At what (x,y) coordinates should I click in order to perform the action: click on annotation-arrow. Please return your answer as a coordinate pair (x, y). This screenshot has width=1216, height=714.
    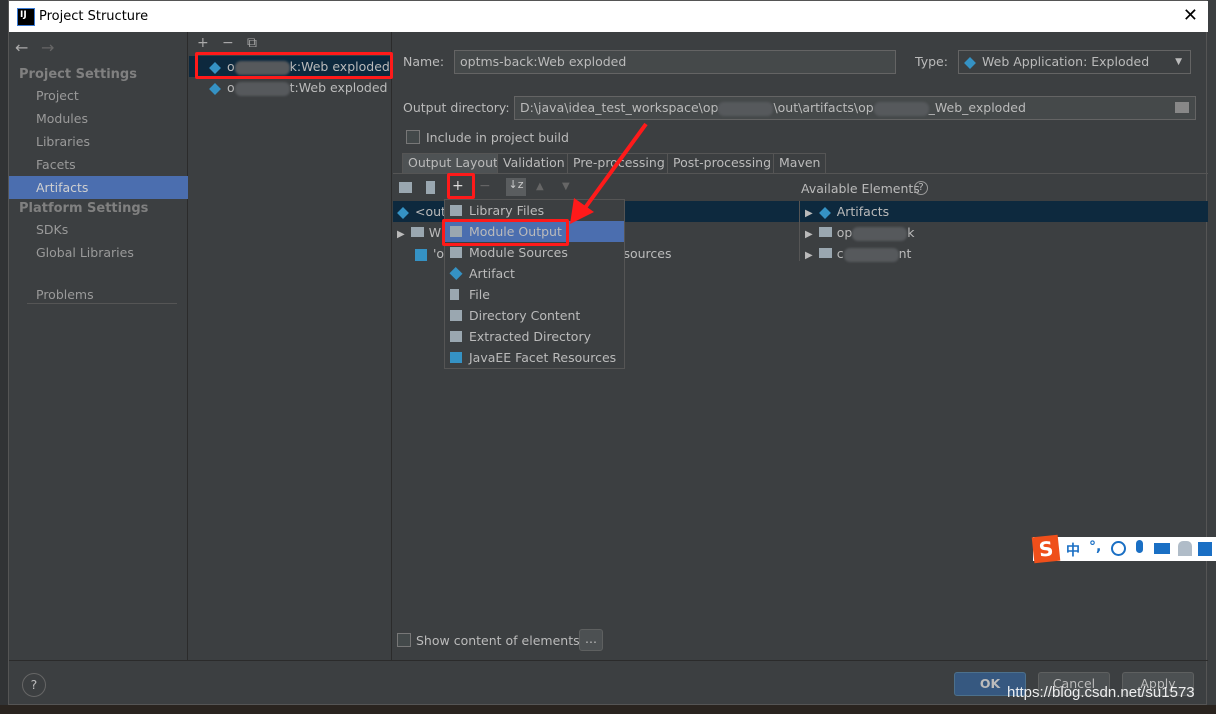
    Looking at the image, I should click on (609, 173).